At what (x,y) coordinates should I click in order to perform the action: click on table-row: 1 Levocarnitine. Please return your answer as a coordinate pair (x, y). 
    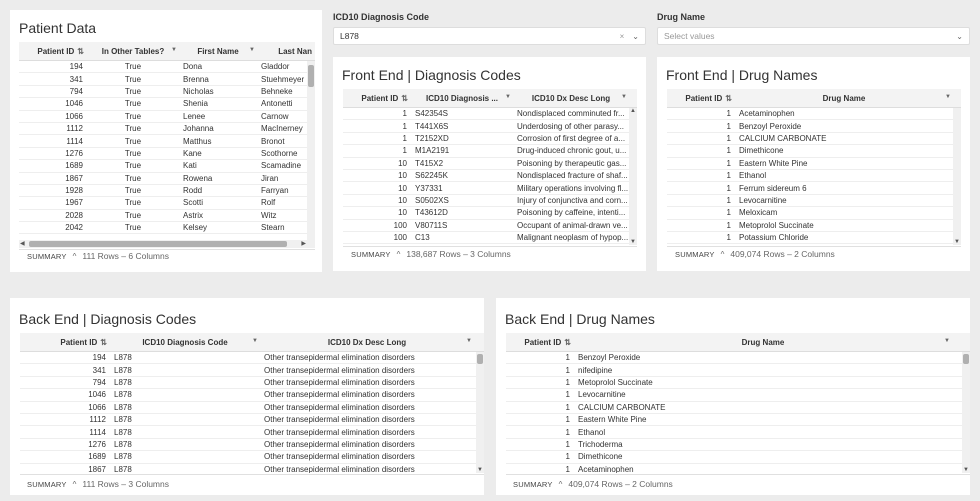
    Looking at the image, I should click on (814, 201).